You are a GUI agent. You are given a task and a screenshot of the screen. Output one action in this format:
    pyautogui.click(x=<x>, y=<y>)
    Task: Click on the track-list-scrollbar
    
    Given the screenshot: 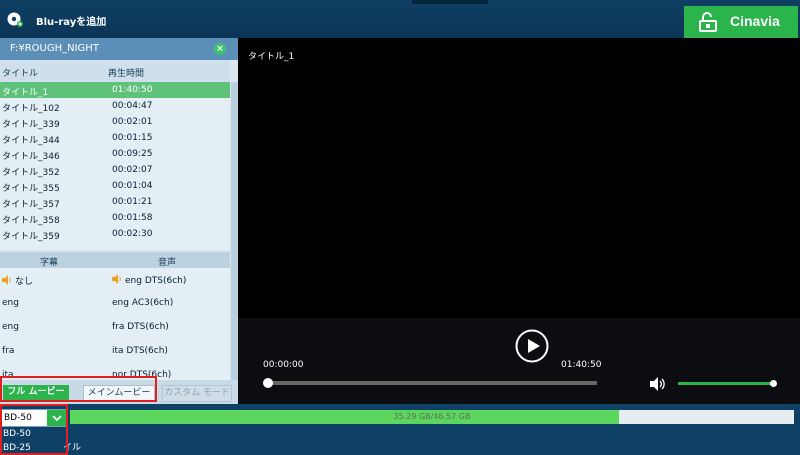 What is the action you would take?
    pyautogui.click(x=234, y=317)
    